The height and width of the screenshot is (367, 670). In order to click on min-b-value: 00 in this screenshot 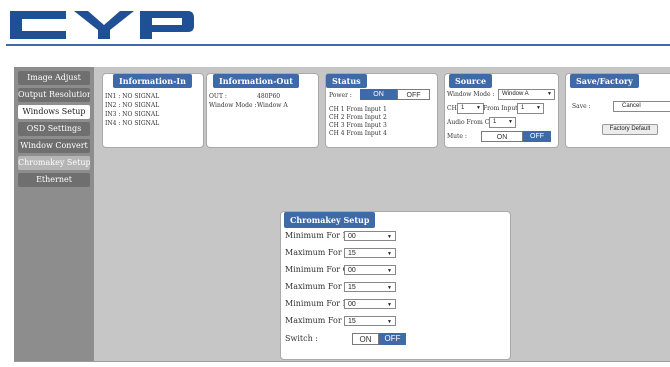, I will do `click(352, 304)`.